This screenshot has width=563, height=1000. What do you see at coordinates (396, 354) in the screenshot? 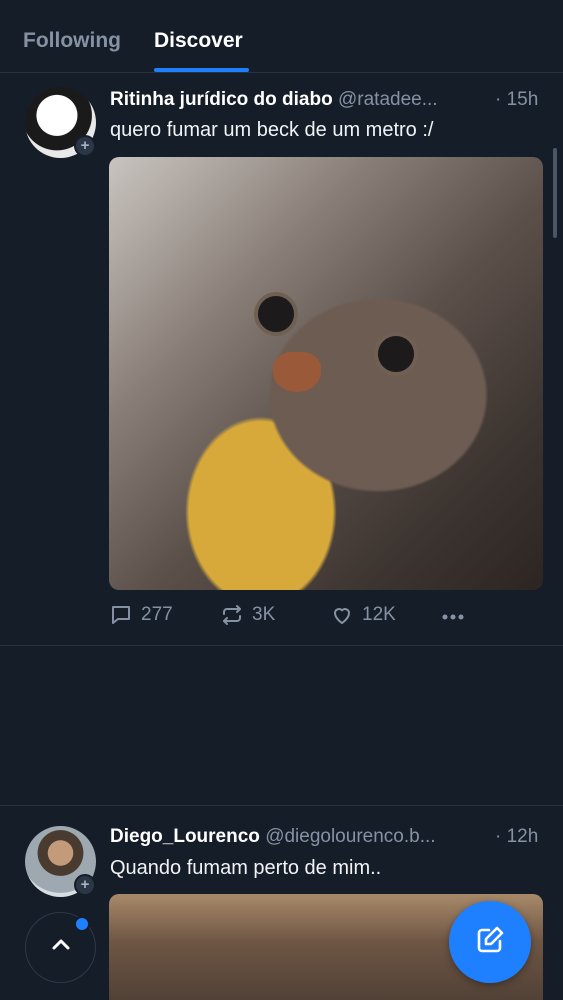
I see `cat-eye-right` at bounding box center [396, 354].